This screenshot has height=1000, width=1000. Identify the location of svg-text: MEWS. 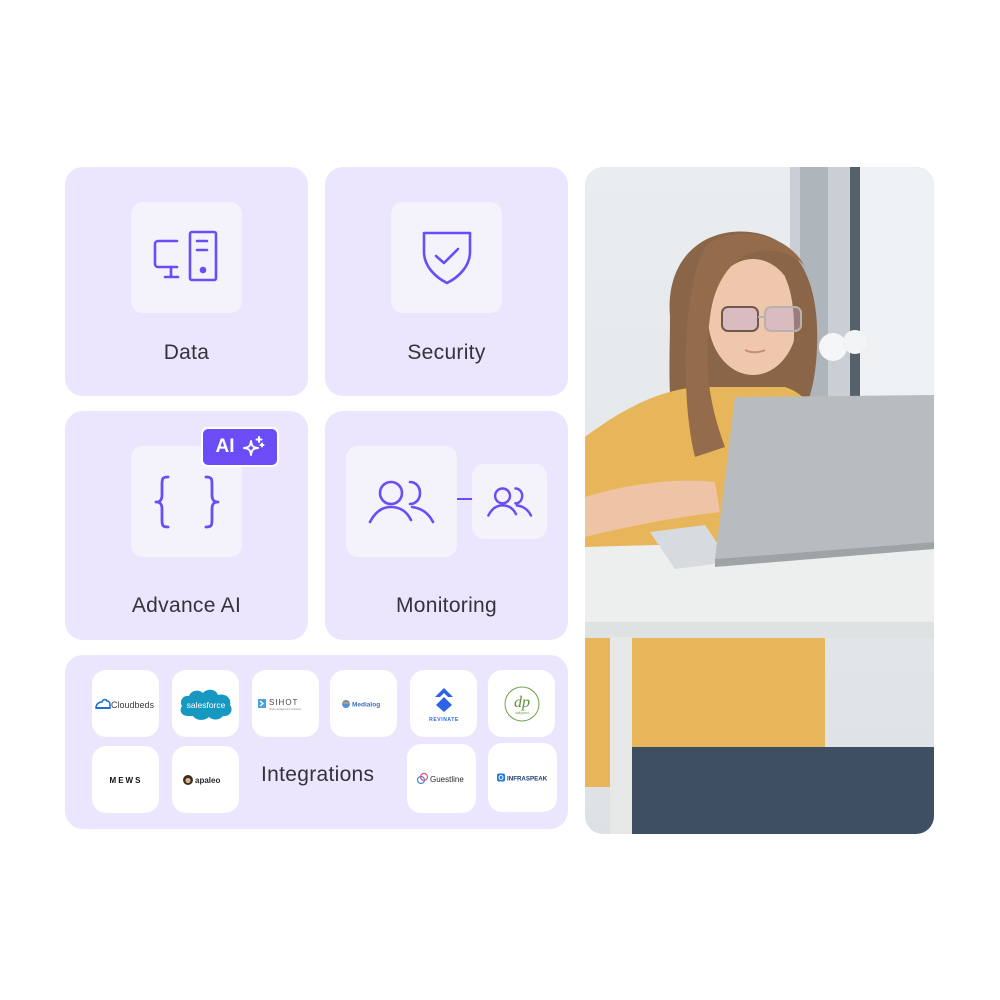
(125, 780).